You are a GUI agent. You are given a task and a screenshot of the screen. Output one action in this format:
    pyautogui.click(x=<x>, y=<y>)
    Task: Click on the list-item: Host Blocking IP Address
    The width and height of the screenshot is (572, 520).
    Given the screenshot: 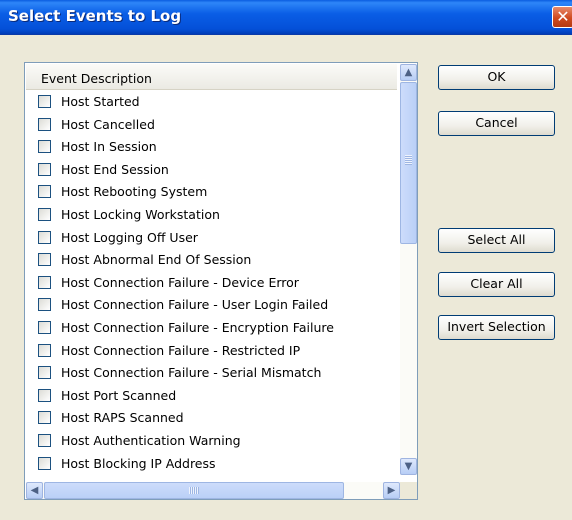 What is the action you would take?
    pyautogui.click(x=211, y=465)
    